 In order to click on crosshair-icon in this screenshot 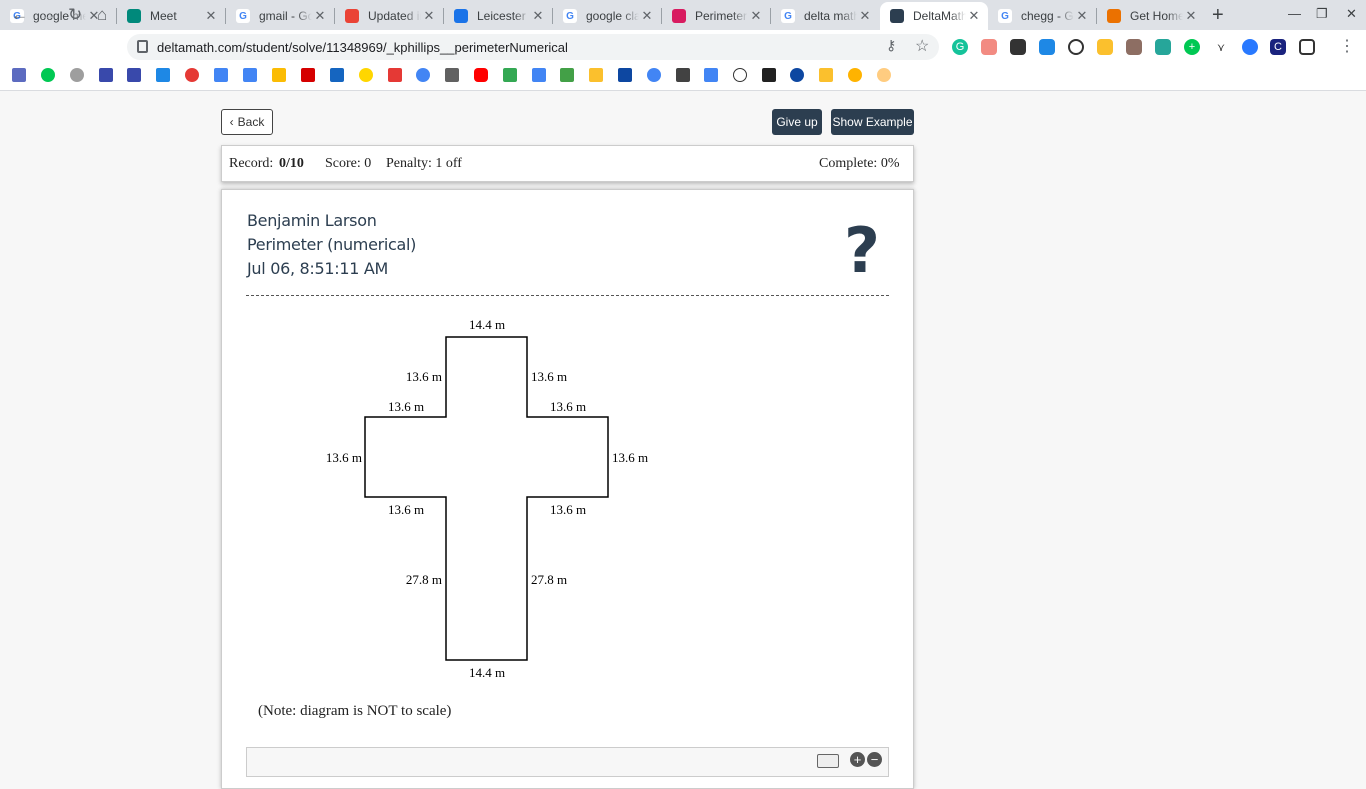, I will do `click(1076, 47)`.